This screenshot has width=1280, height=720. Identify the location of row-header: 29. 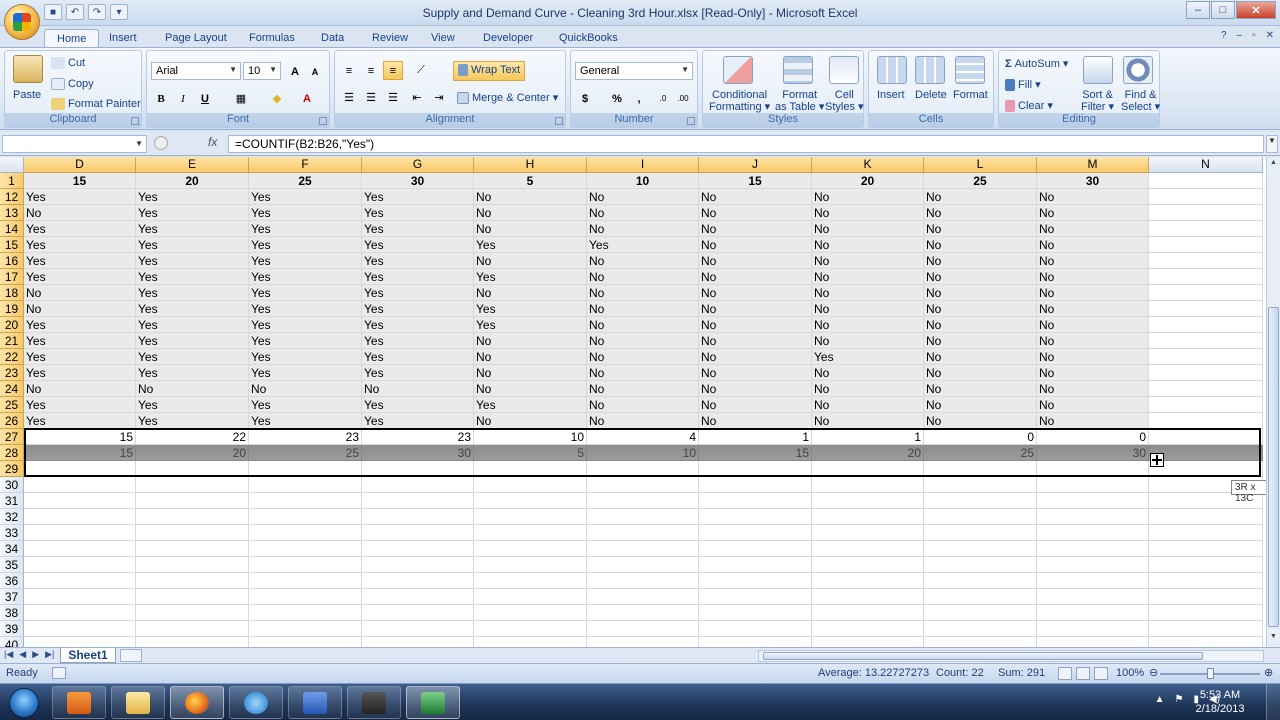
(12, 469).